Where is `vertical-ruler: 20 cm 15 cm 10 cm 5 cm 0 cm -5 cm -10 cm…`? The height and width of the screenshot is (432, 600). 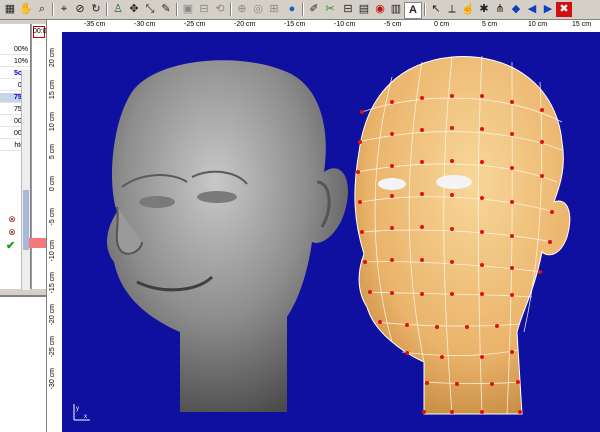 vertical-ruler: 20 cm 15 cm 10 cm 5 cm 0 cm -5 cm -10 cm… is located at coordinates (54, 226).